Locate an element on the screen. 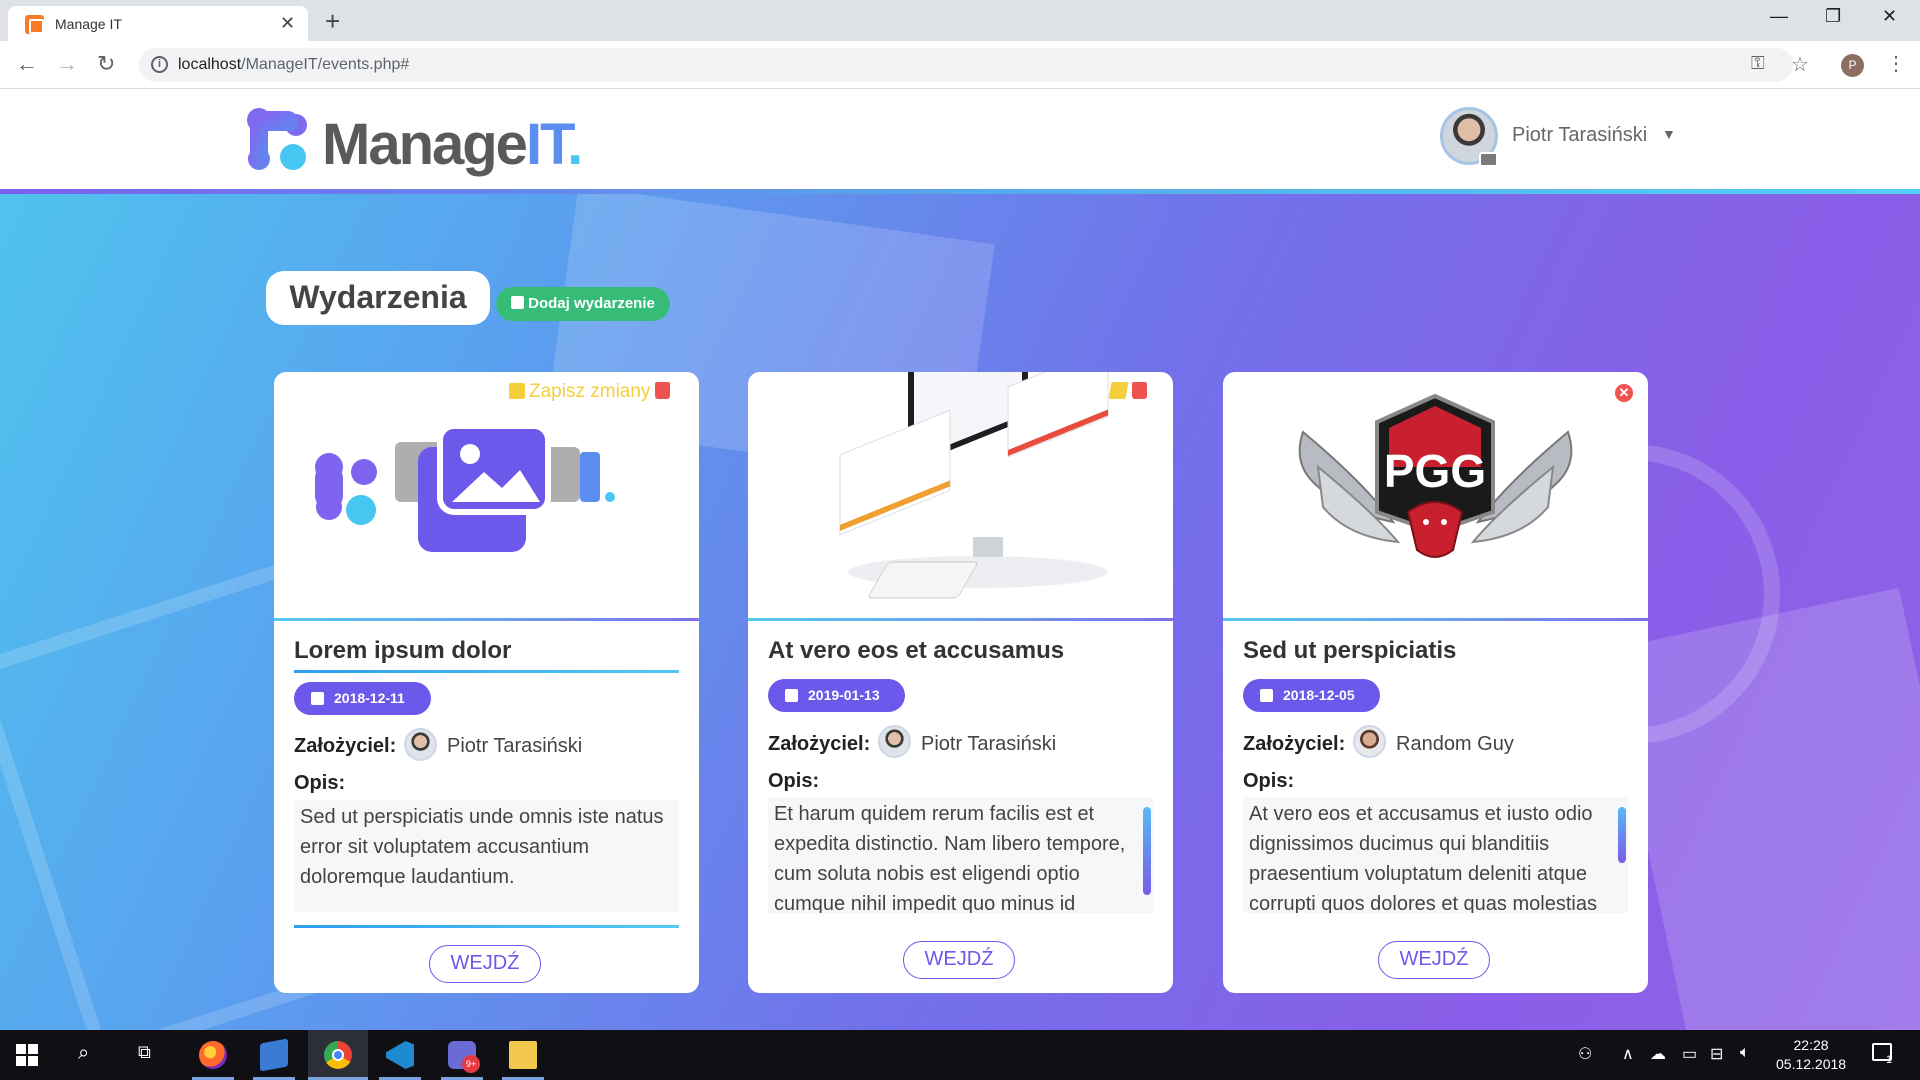 Image resolution: width=1920 pixels, height=1080 pixels. remote-desktop-icon is located at coordinates (274, 1055).